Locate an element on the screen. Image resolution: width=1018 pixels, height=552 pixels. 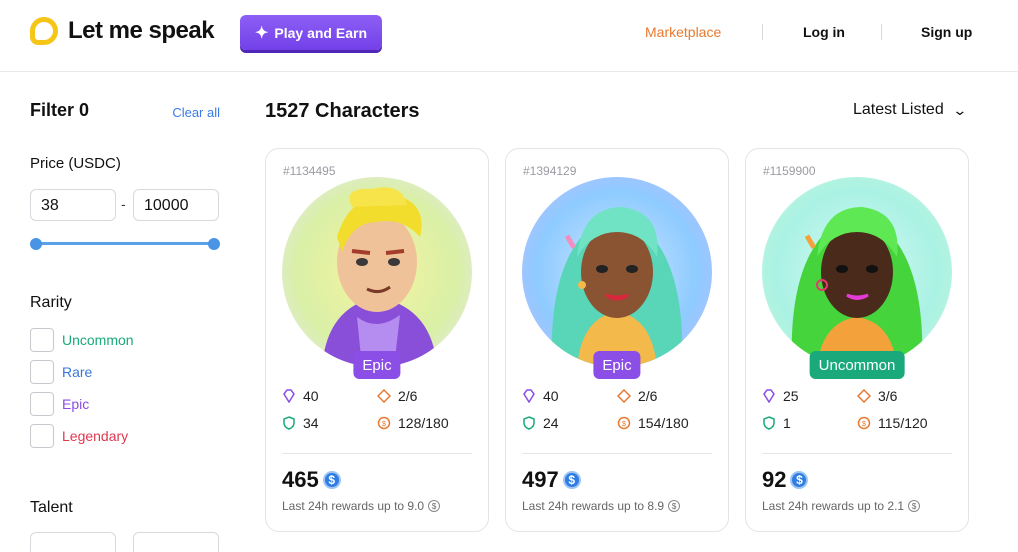
energy-stat: $ 154/180 is located at coordinates (653, 423).